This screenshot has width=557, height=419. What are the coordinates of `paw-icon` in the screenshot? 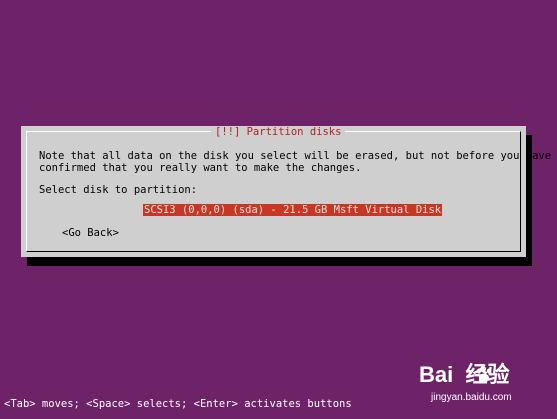 It's located at (484, 374).